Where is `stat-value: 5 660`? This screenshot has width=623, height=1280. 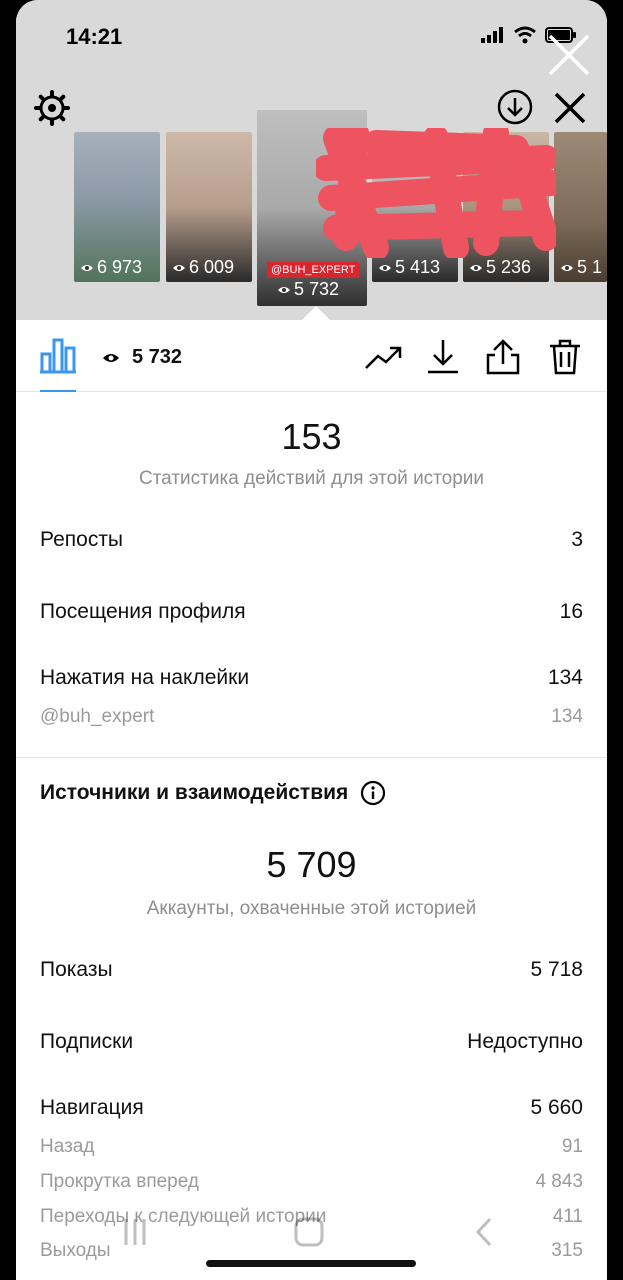
stat-value: 5 660 is located at coordinates (556, 1107).